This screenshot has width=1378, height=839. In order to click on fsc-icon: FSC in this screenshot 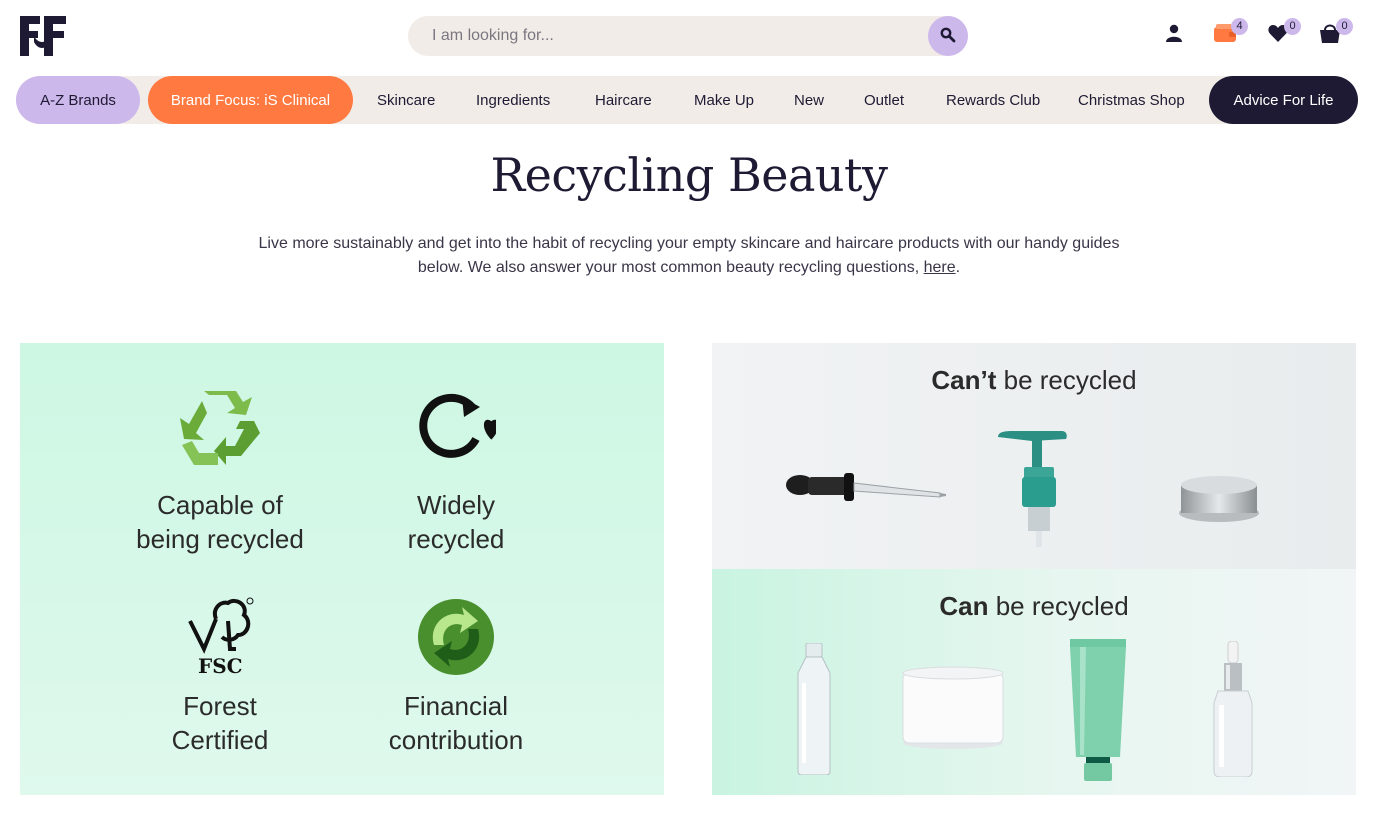, I will do `click(221, 639)`.